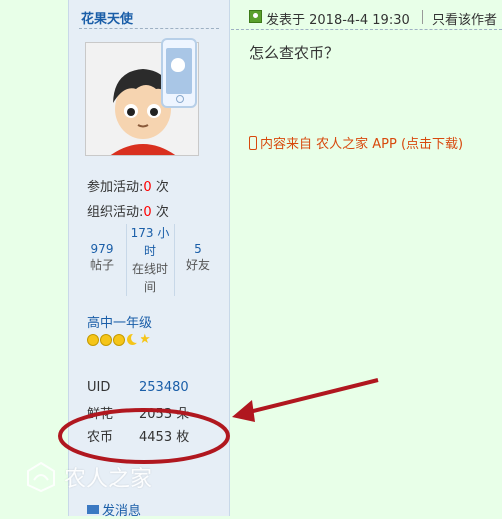  What do you see at coordinates (41, 477) in the screenshot?
I see `watermark-logo-icon` at bounding box center [41, 477].